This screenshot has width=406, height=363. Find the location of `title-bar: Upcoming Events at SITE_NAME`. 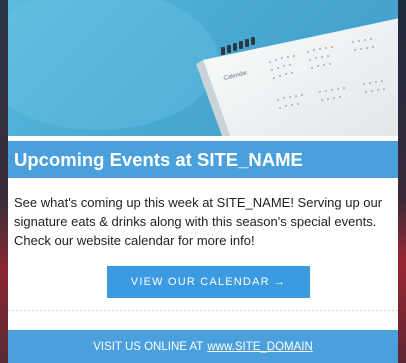

title-bar: Upcoming Events at SITE_NAME is located at coordinates (203, 159).